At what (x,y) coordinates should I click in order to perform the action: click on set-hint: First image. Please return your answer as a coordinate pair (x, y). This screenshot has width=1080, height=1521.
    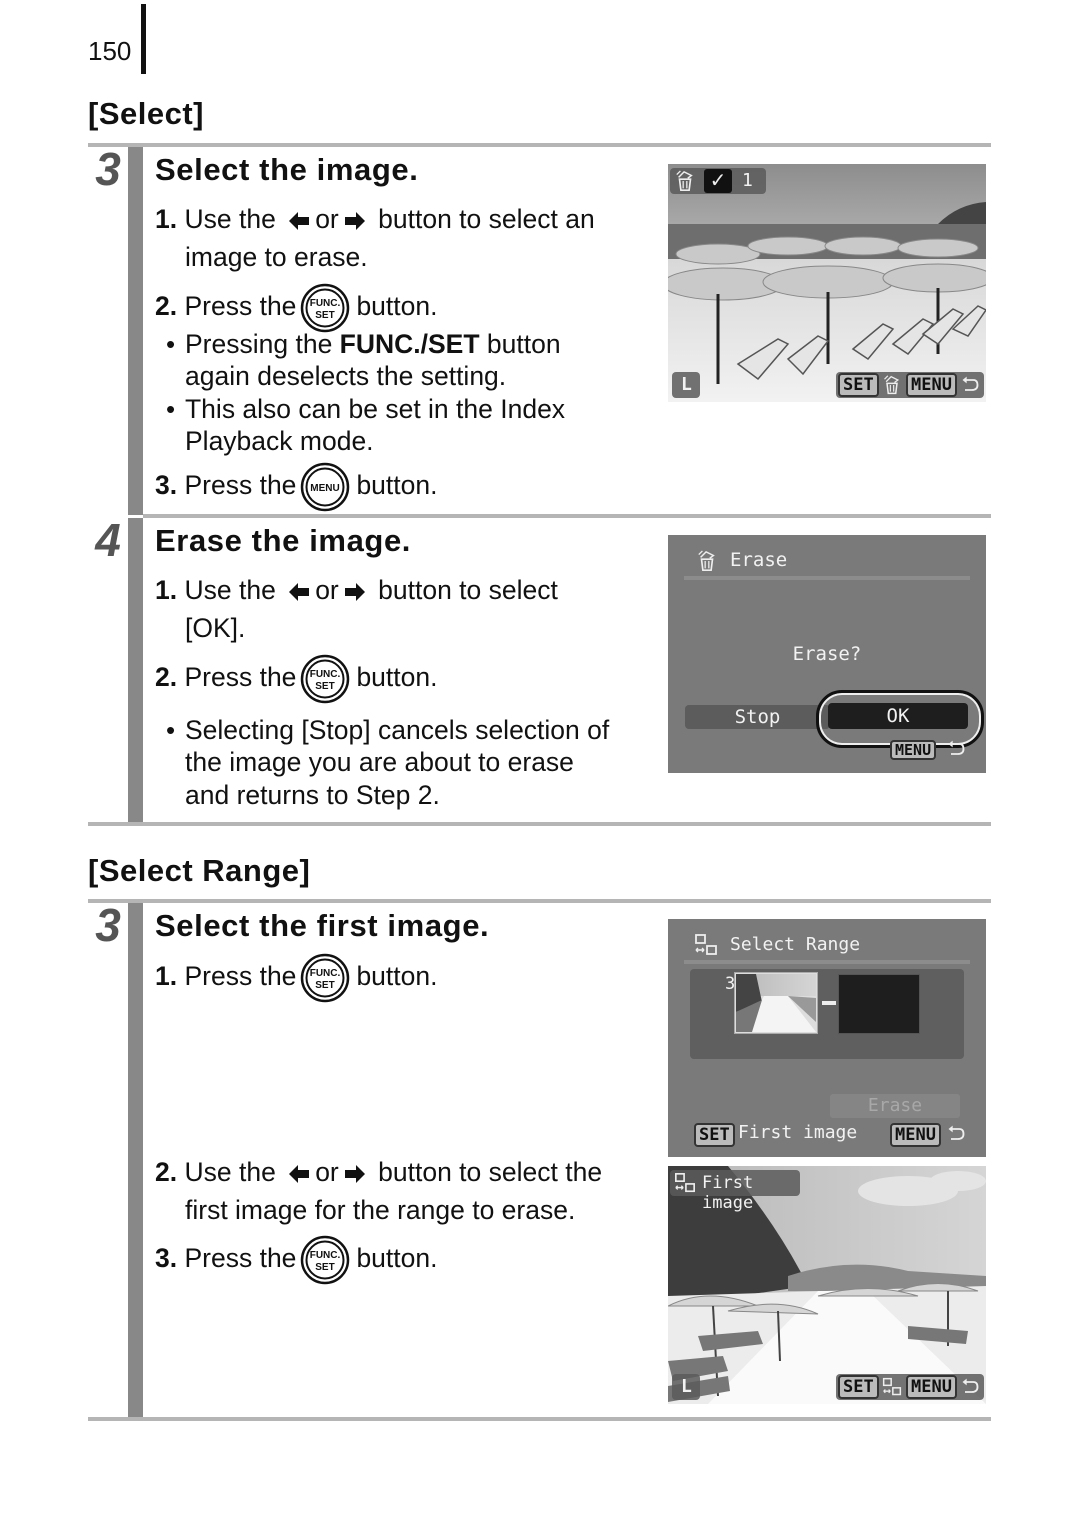
    Looking at the image, I should click on (798, 1132).